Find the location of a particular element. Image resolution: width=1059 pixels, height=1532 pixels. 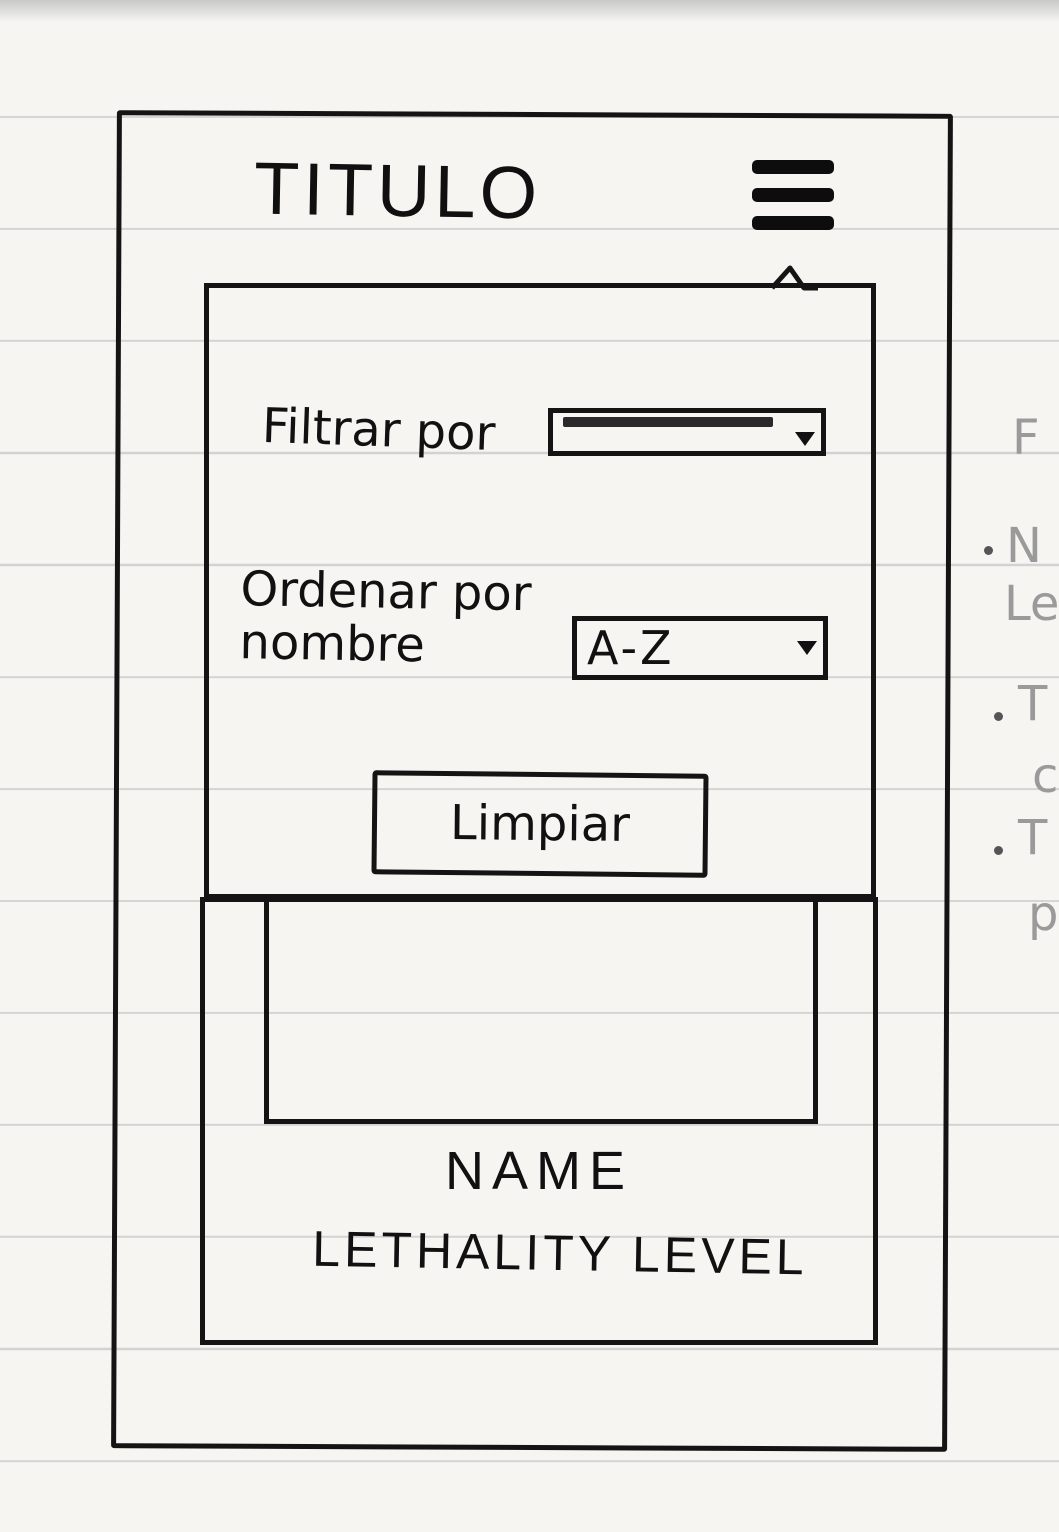

sort-select-value: A-Z is located at coordinates (631, 648).